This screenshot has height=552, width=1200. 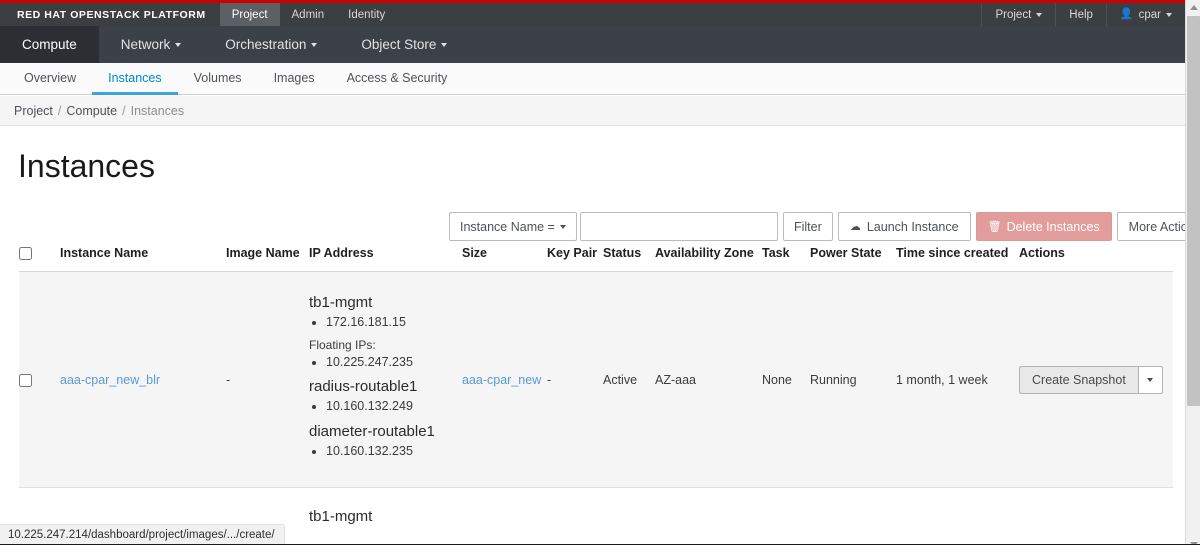 I want to click on chevron-up-icon, so click(x=1193, y=7).